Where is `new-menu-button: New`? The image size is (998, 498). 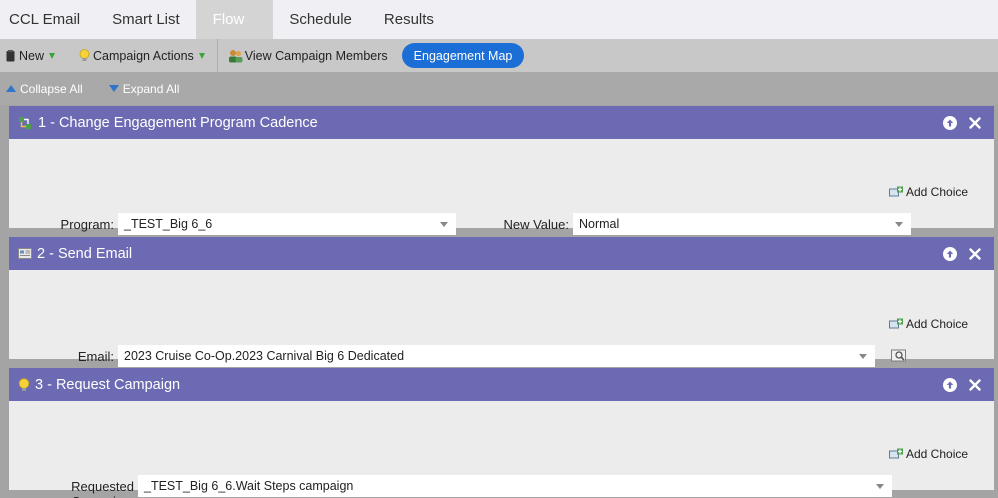
new-menu-button: New is located at coordinates (33, 55).